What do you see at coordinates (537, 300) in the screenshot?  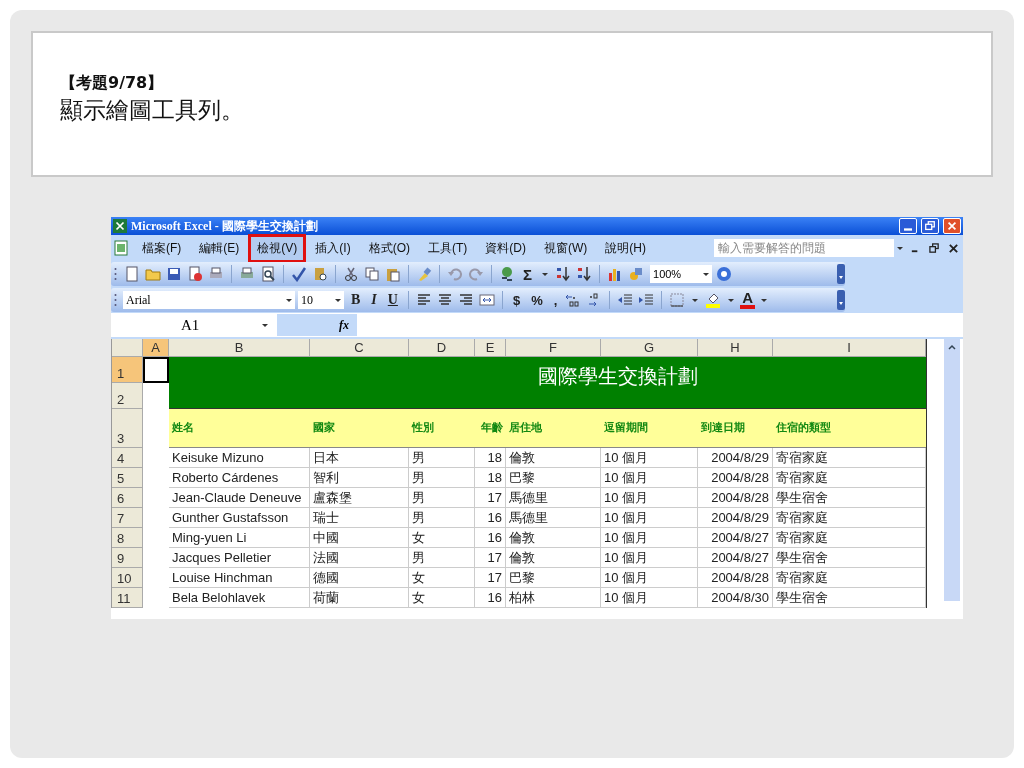 I see `number-format-button: %` at bounding box center [537, 300].